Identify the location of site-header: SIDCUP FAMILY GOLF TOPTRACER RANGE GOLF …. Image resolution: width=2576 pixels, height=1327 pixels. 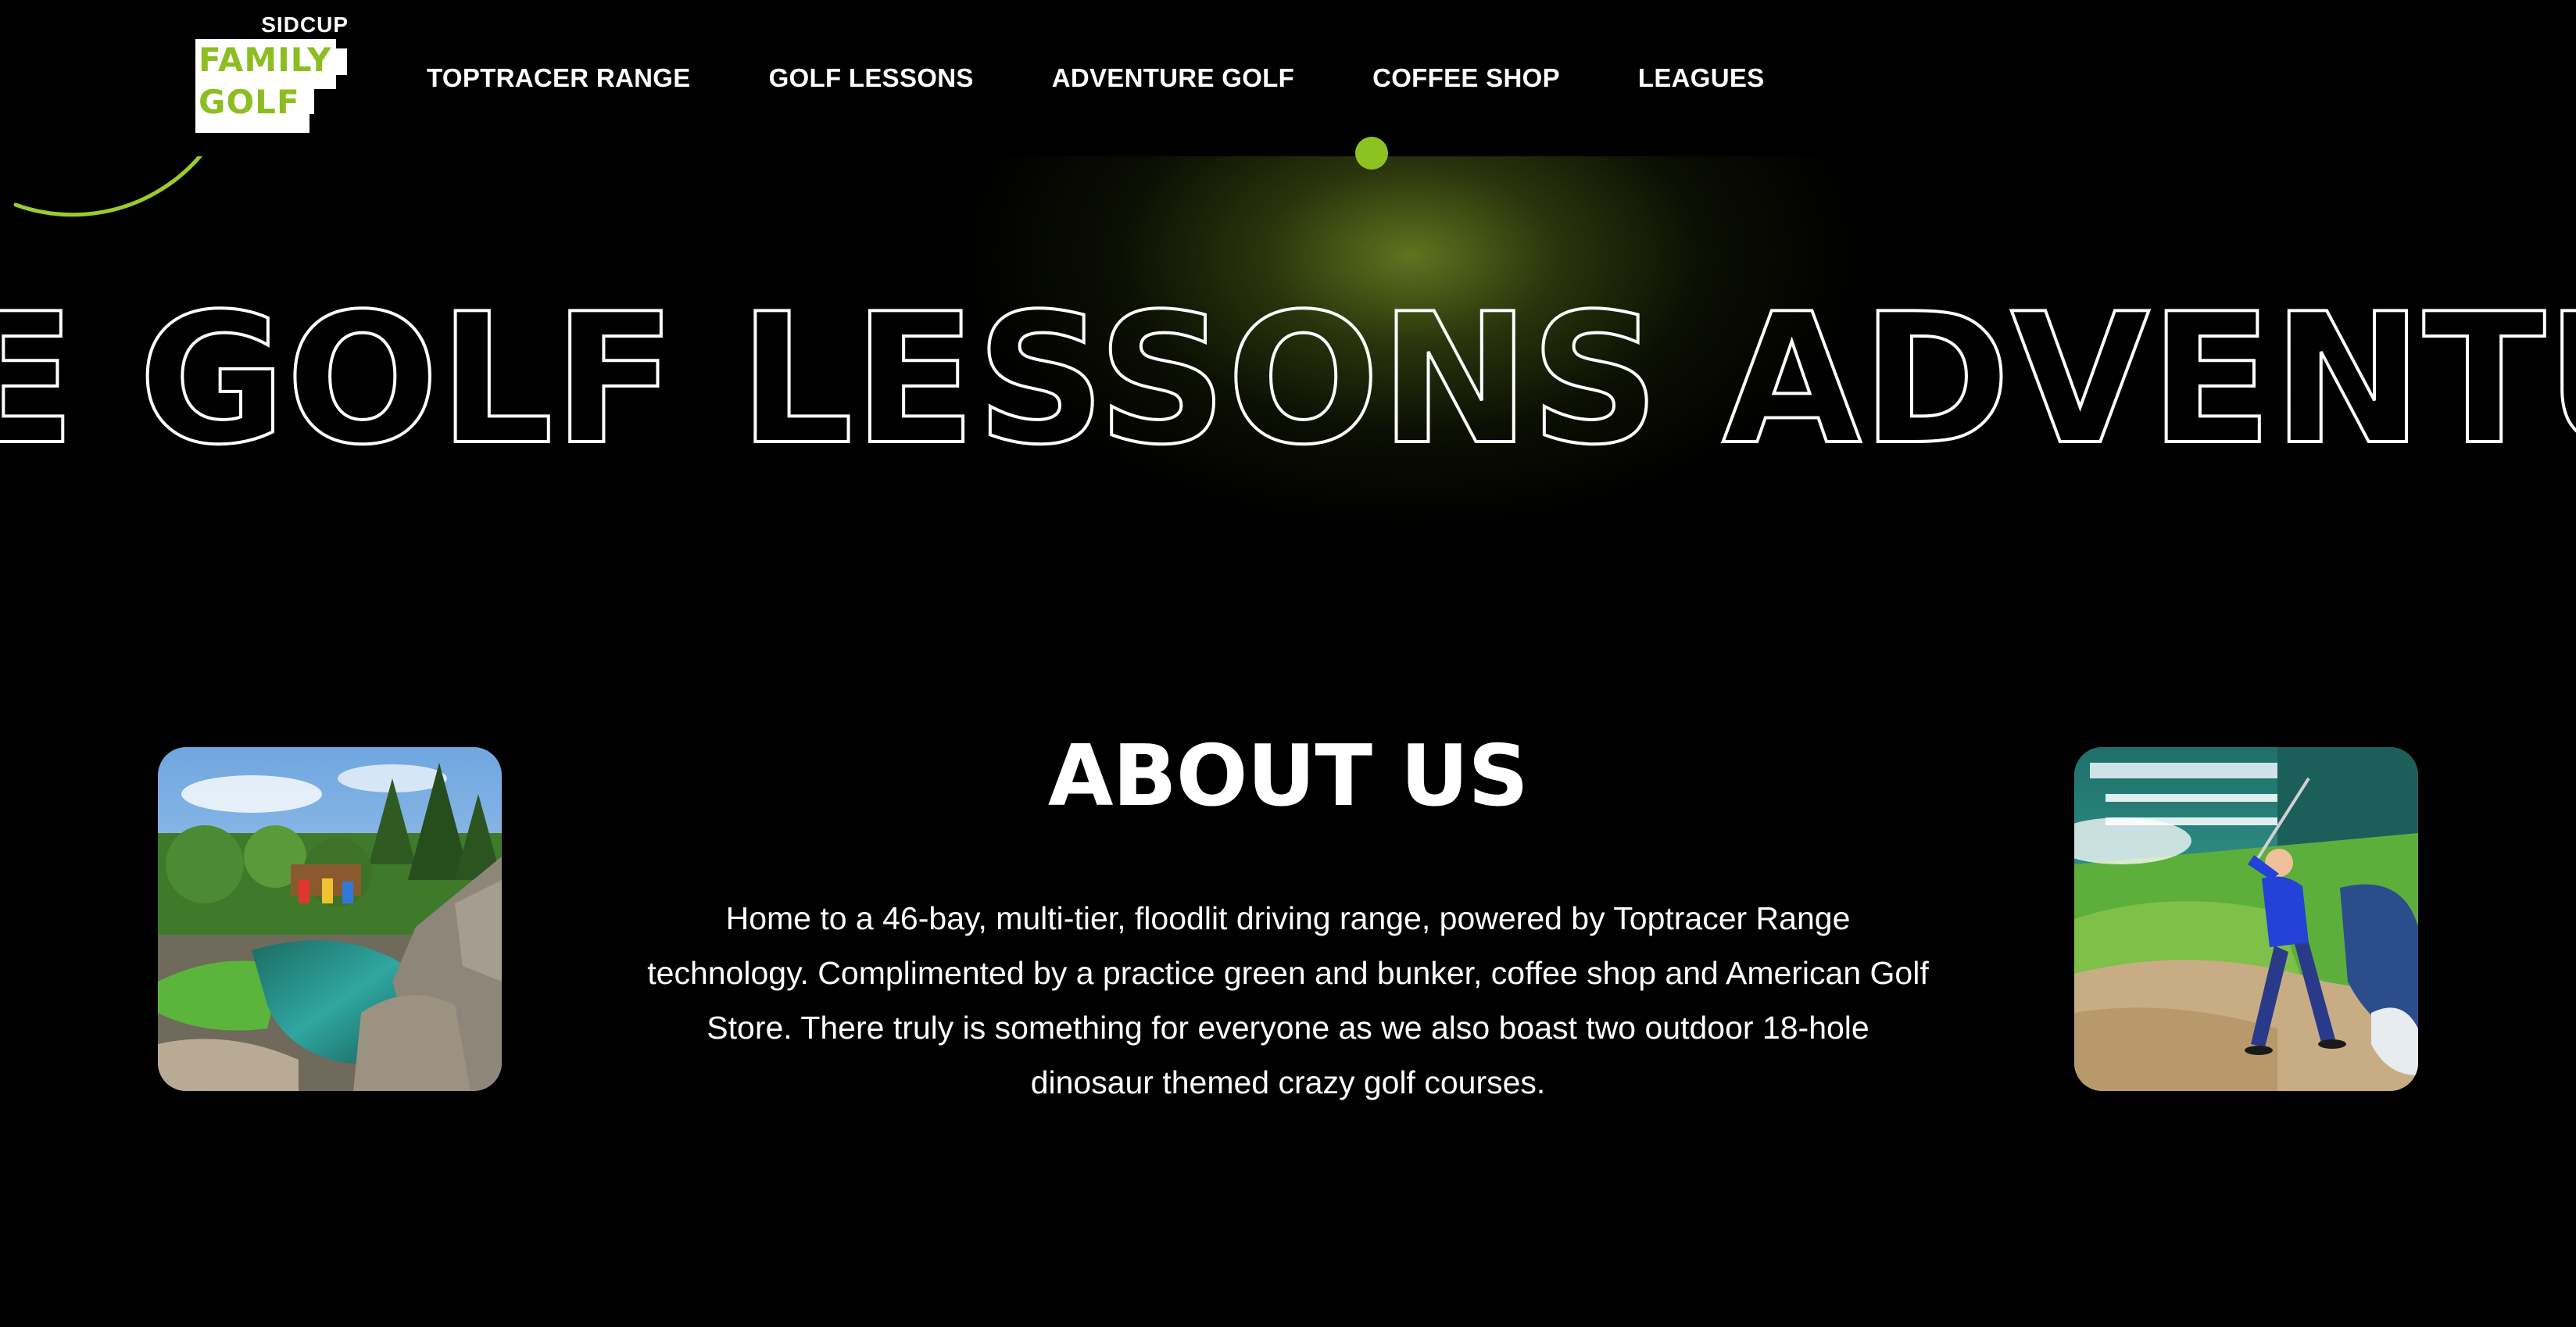
(1288, 78).